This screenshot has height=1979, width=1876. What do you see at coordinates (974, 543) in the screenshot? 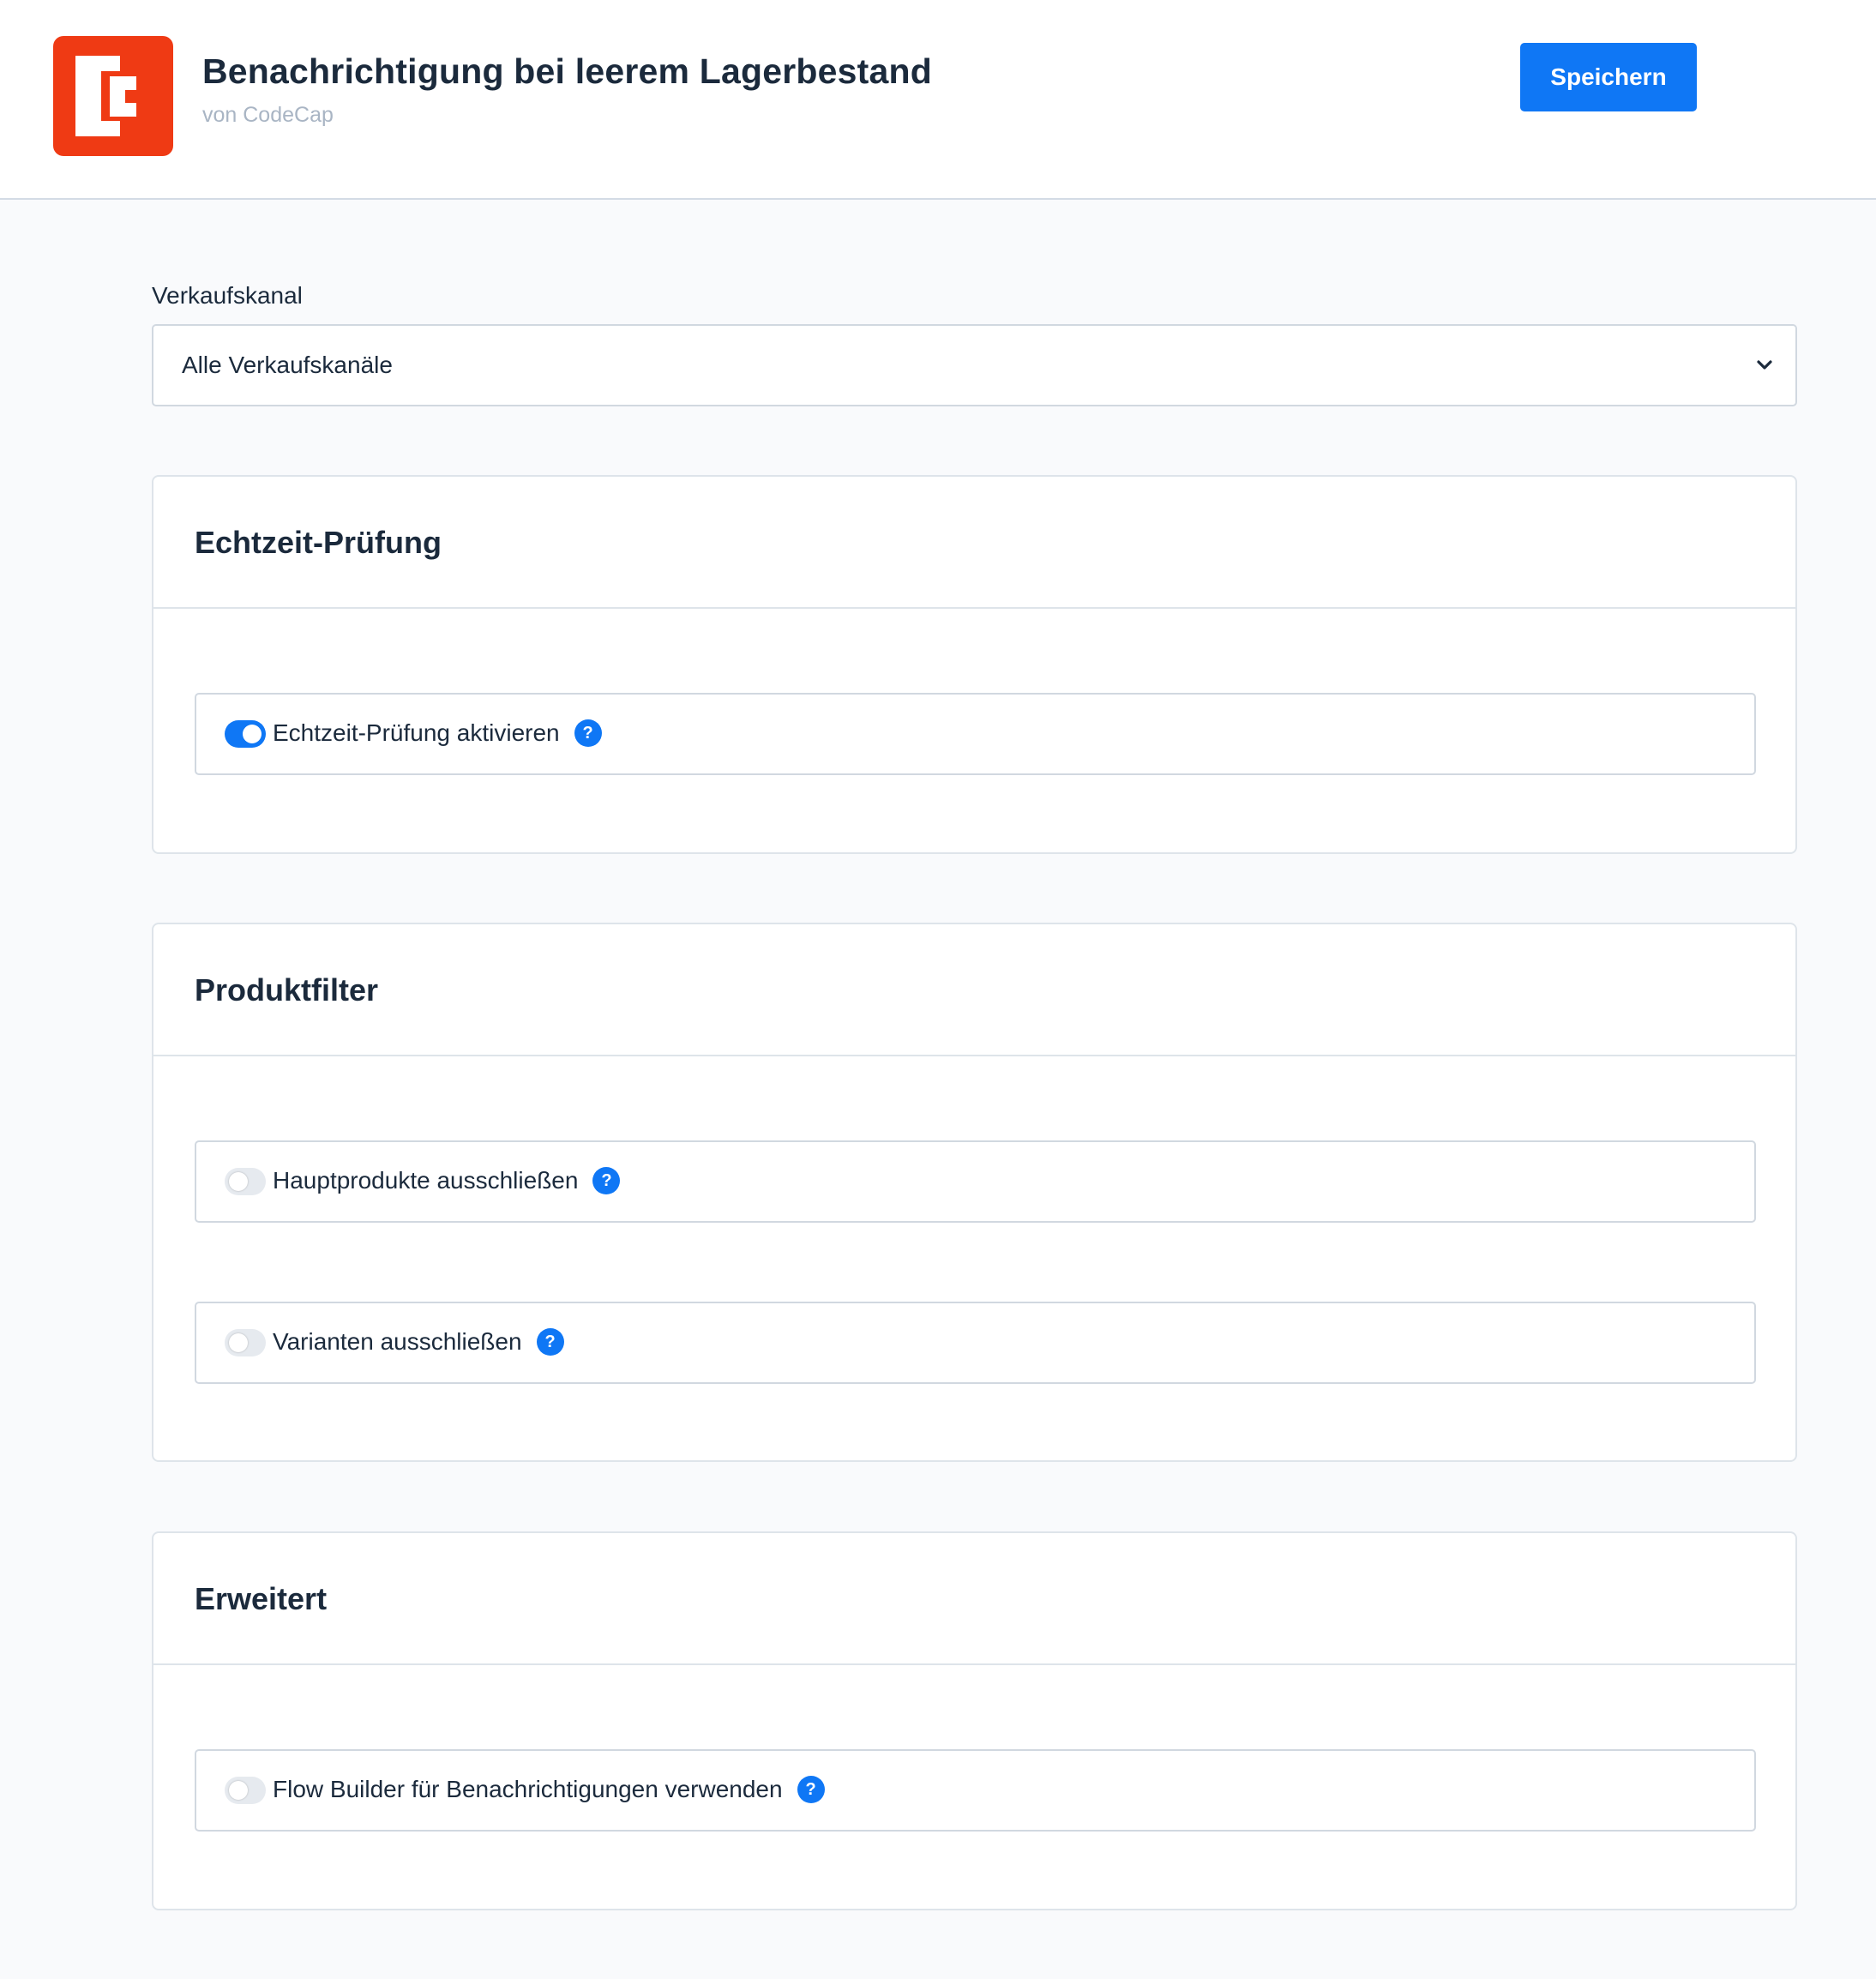
I see `card-header: Echtzeit-Prüfung` at bounding box center [974, 543].